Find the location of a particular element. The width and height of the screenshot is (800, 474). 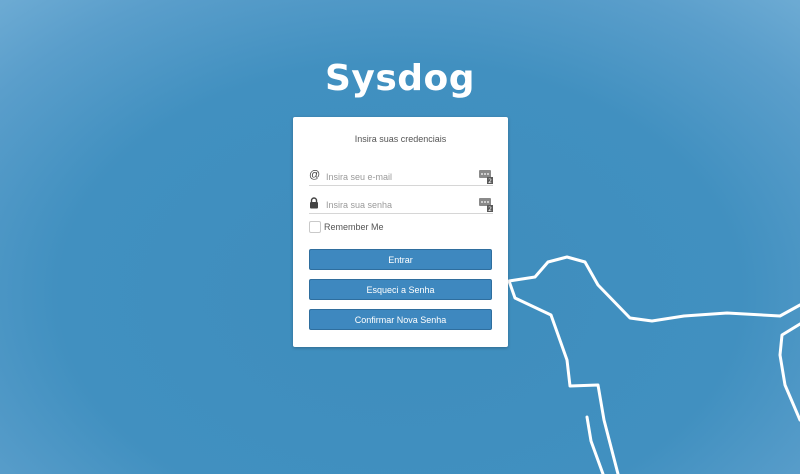

email-input is located at coordinates (401, 176).